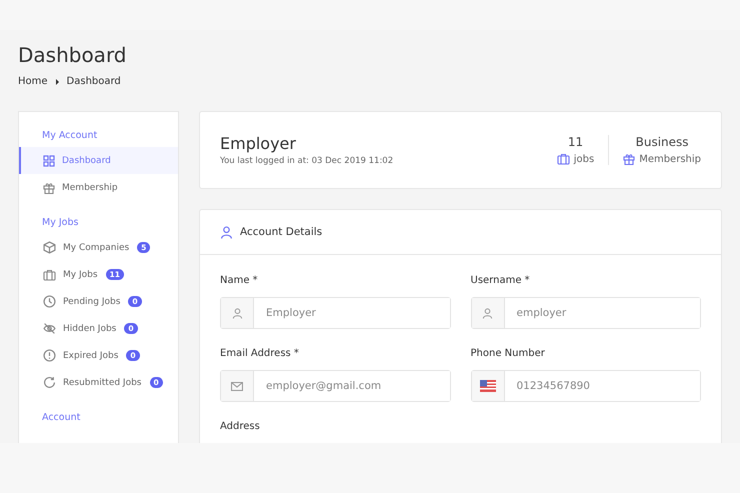  What do you see at coordinates (258, 143) in the screenshot?
I see `profile-name: Employer` at bounding box center [258, 143].